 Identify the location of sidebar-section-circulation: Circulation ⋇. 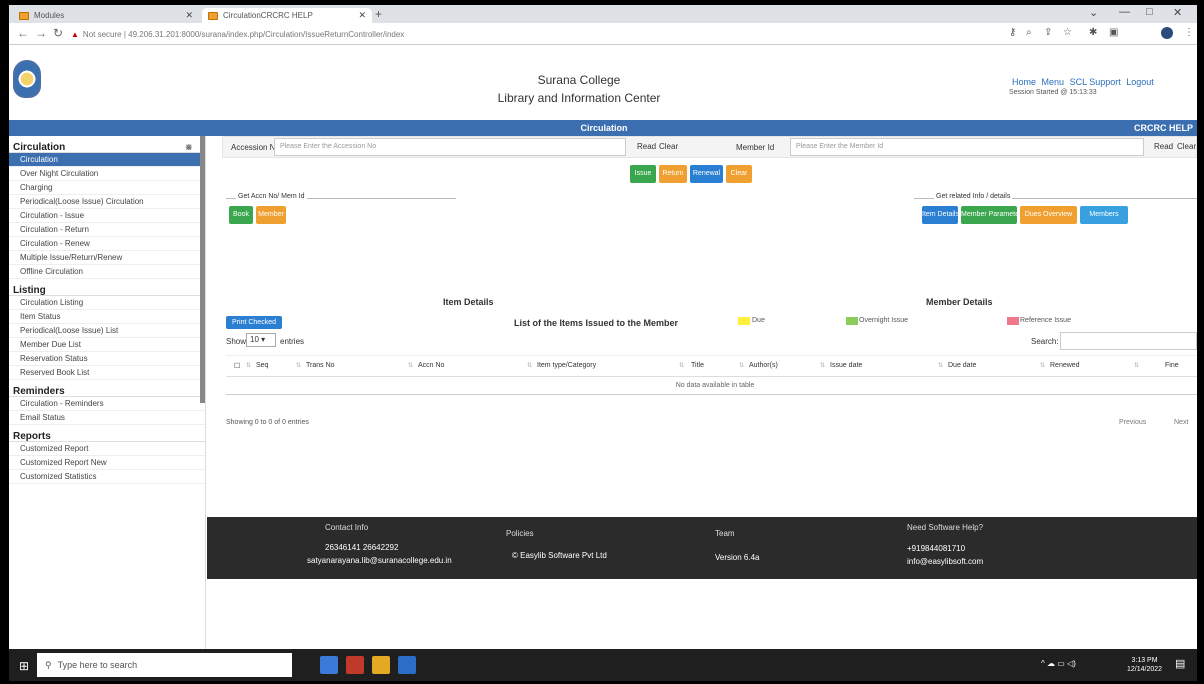
(107, 144).